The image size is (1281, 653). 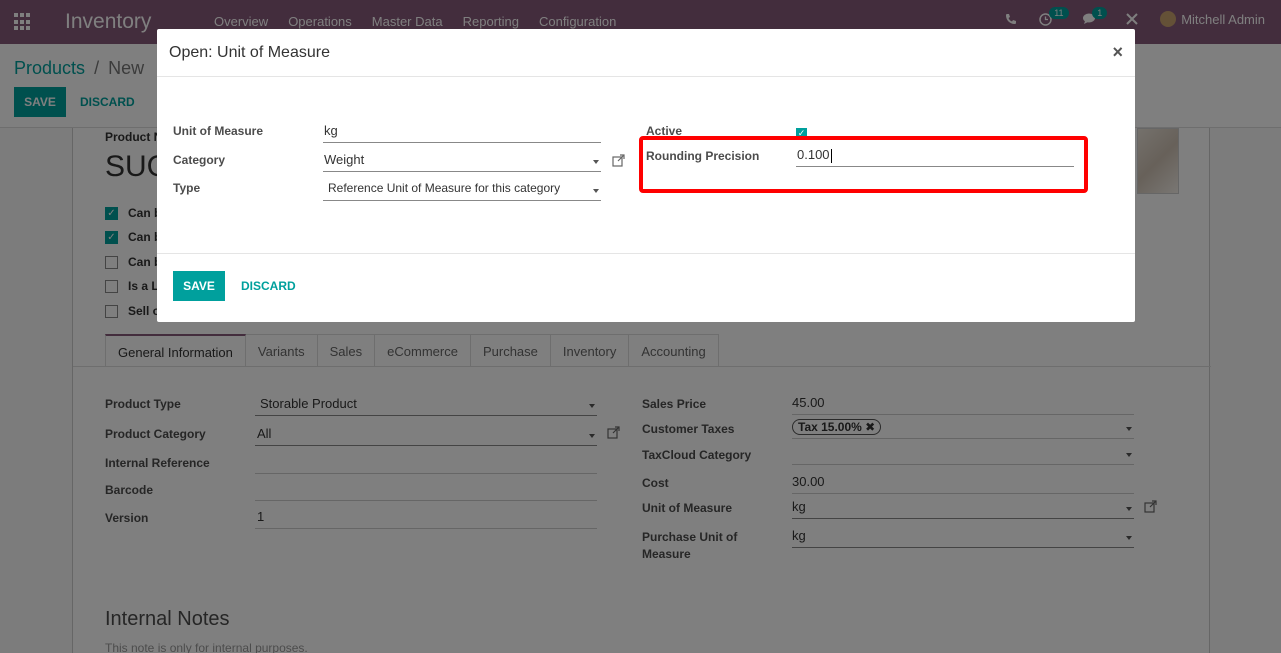 What do you see at coordinates (344, 159) in the screenshot?
I see `dialog-category-value: Weight` at bounding box center [344, 159].